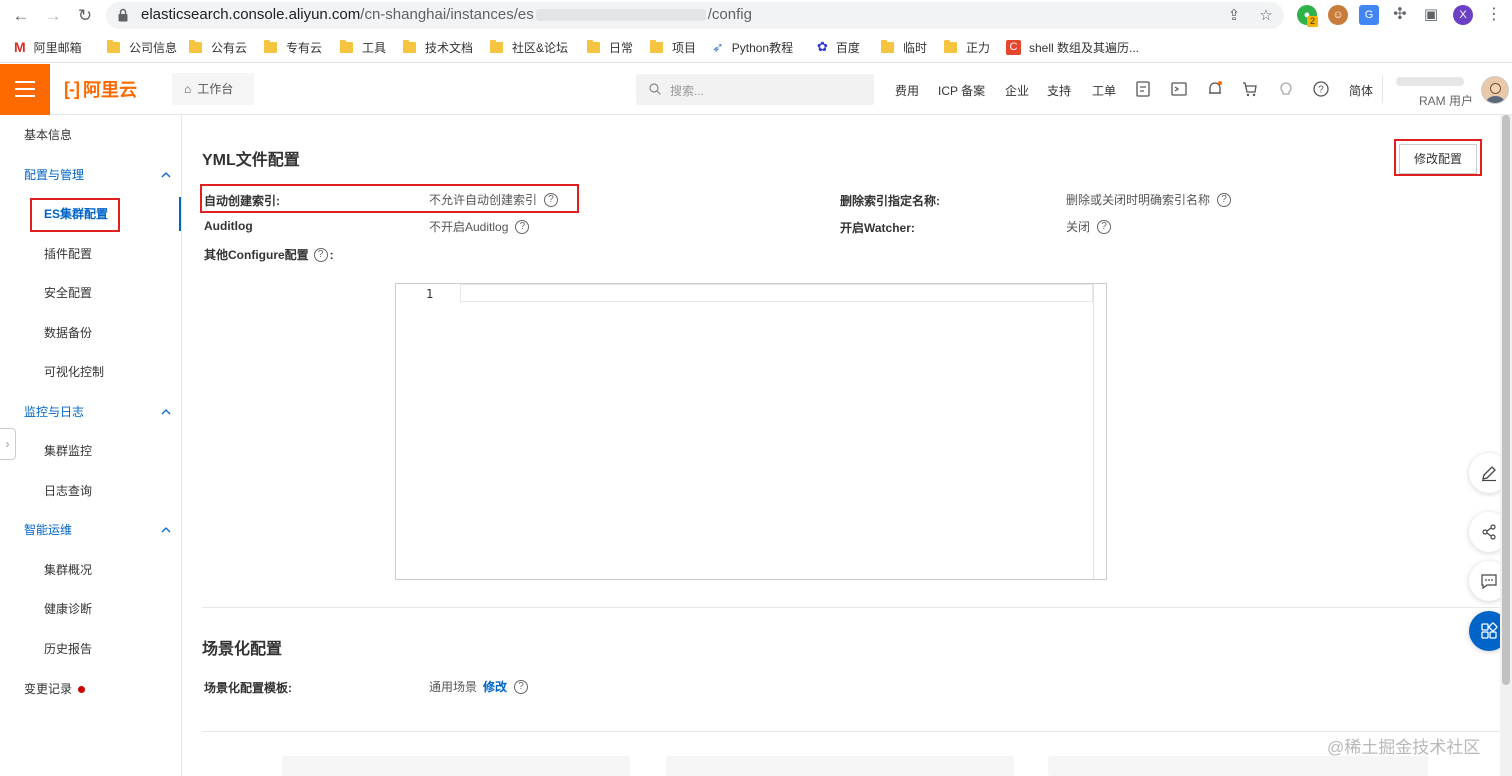 Image resolution: width=1512 pixels, height=776 pixels. I want to click on sidebar-item-cluster-monitor: 集群监控, so click(90, 451).